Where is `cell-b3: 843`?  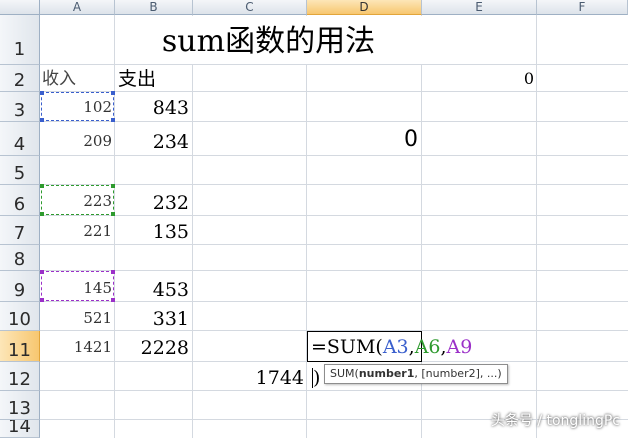 cell-b3: 843 is located at coordinates (152, 107).